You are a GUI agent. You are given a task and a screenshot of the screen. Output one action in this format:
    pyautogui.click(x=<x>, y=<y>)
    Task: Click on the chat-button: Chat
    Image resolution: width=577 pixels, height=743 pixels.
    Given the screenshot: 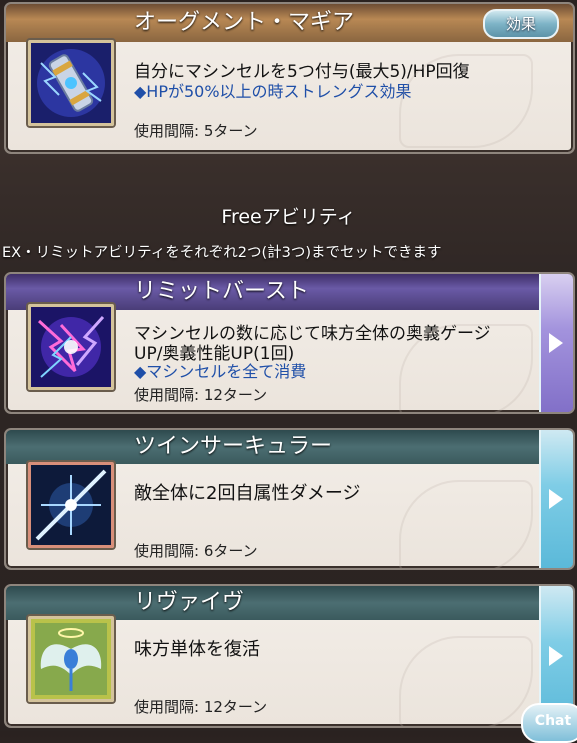 What is the action you would take?
    pyautogui.click(x=549, y=723)
    